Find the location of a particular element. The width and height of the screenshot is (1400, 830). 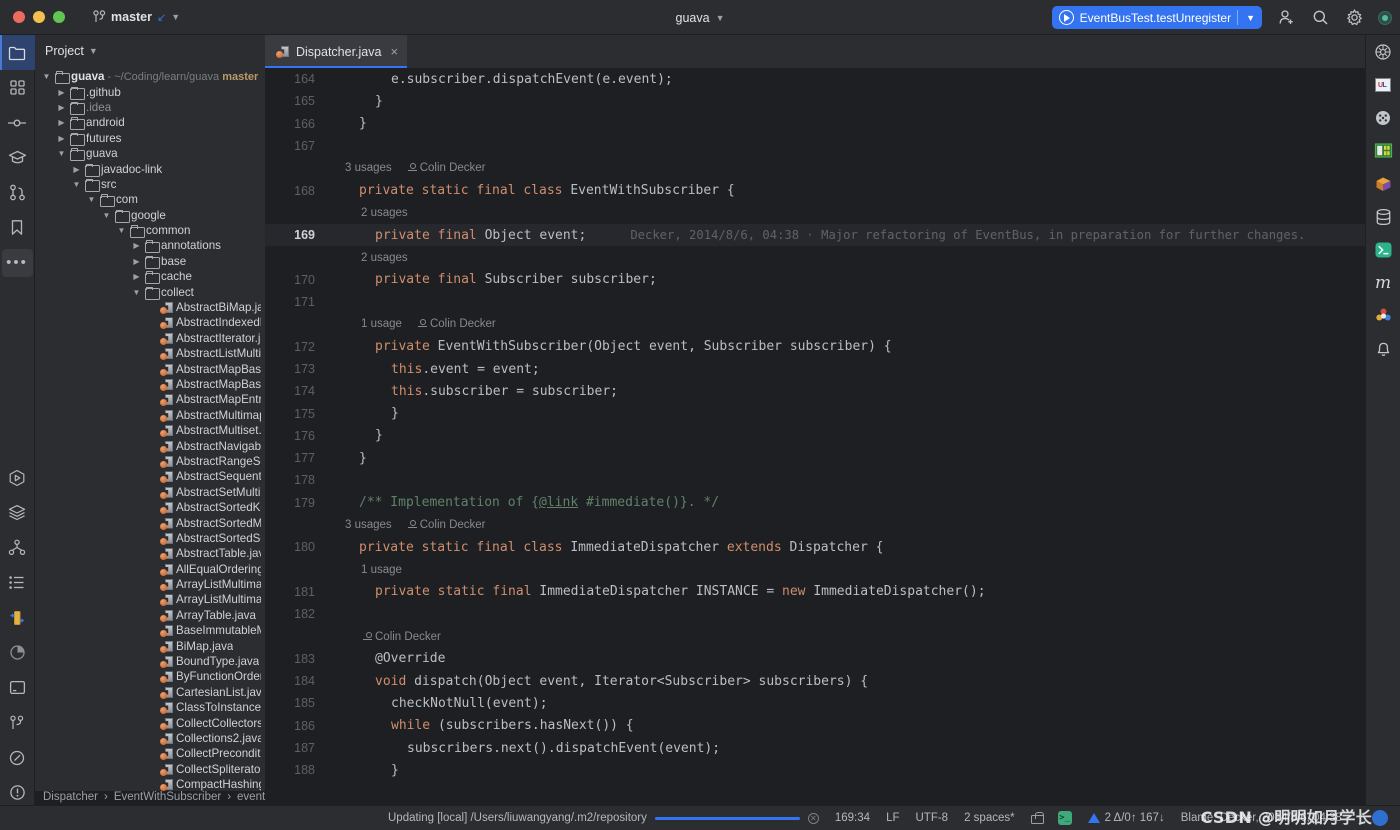

sidebar-item-mongodb: m is located at coordinates (1383, 282).